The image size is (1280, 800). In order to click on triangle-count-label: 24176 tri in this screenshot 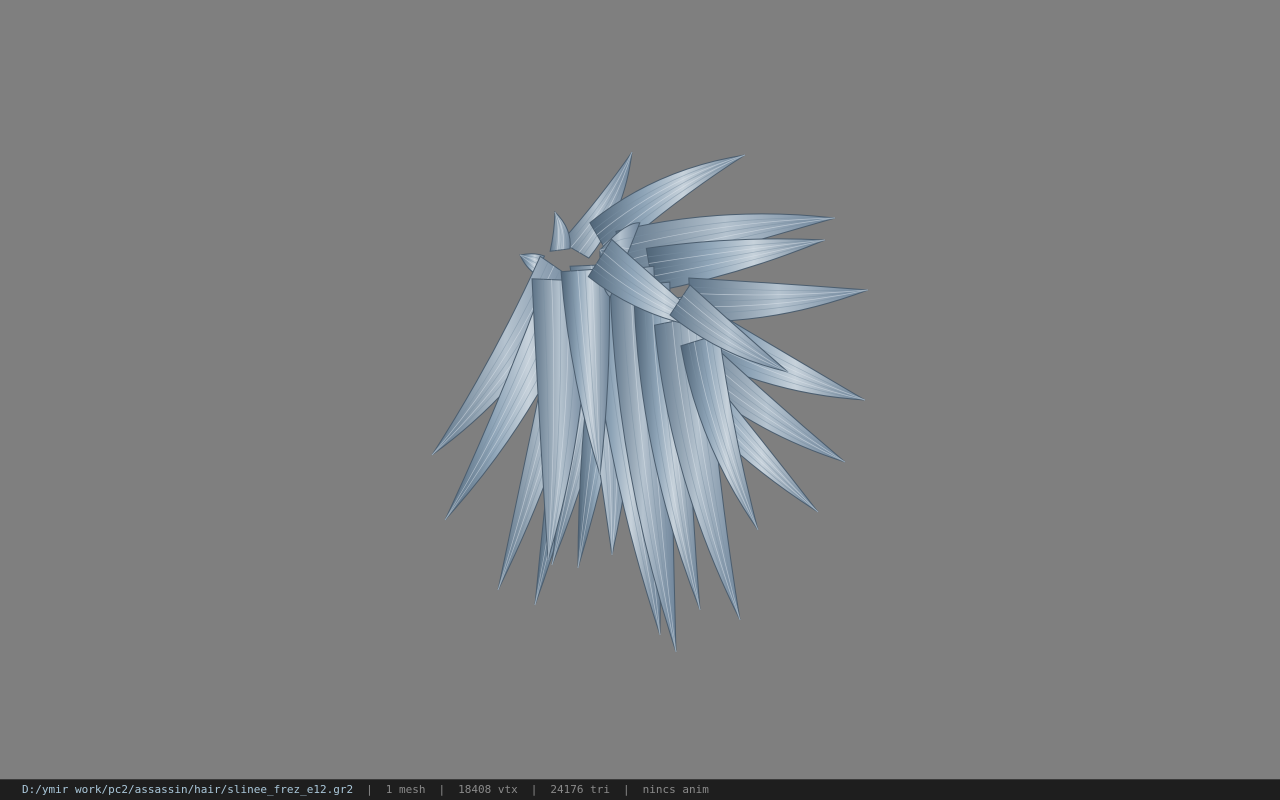, I will do `click(580, 789)`.